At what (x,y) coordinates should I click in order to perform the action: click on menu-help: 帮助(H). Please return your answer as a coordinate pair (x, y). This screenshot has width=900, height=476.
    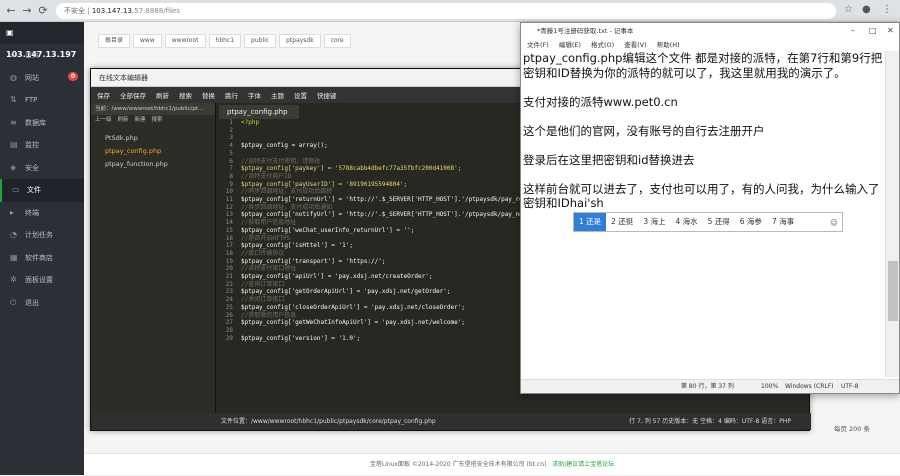
    Looking at the image, I should click on (668, 45).